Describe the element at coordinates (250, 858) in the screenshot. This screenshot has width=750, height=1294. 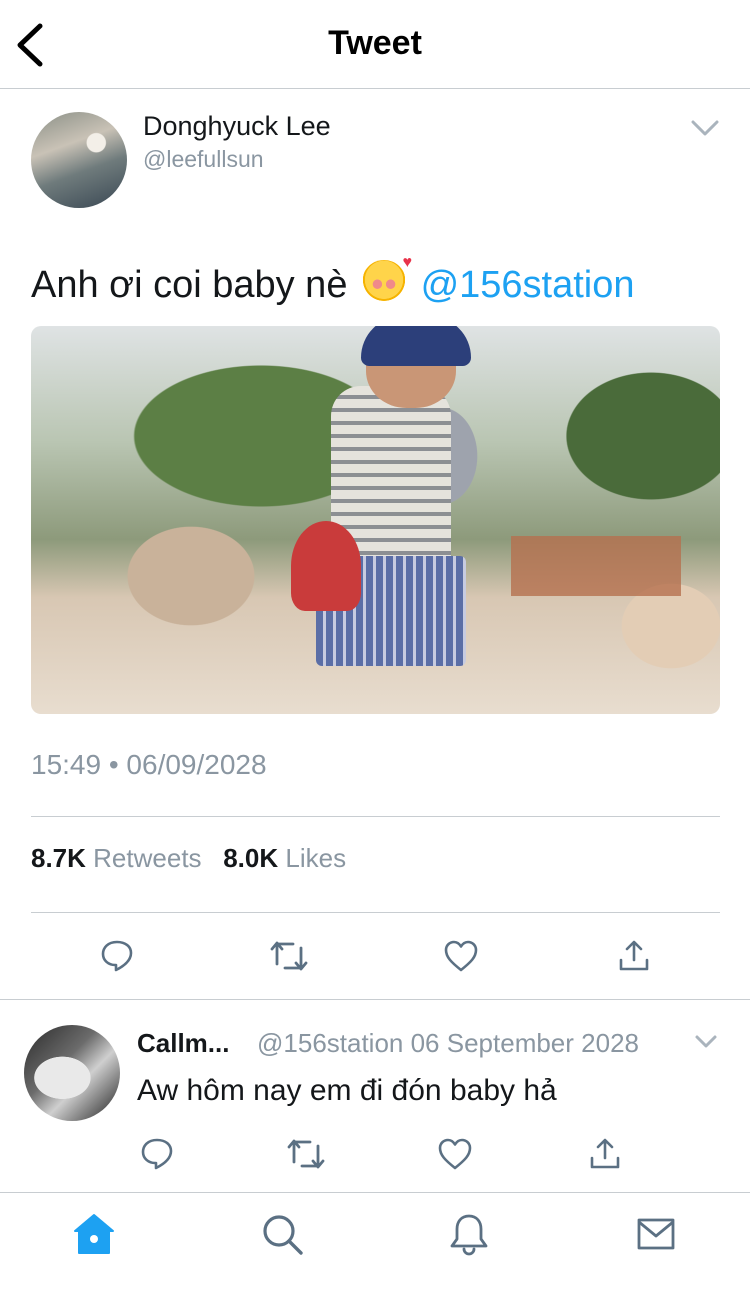
I see `likes-count: 8.0K` at that location.